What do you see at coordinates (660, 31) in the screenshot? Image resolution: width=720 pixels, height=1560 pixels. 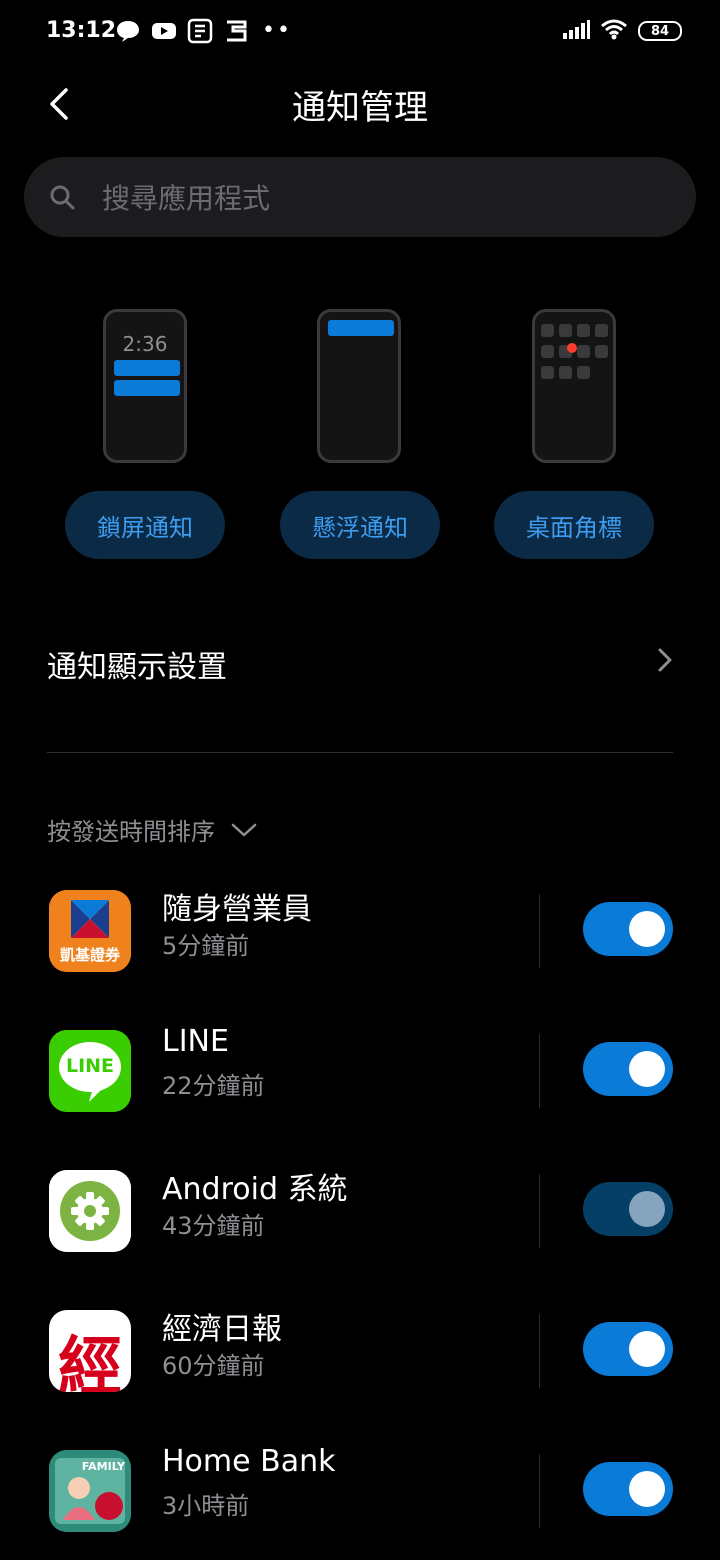 I see `battery-icon: 84` at bounding box center [660, 31].